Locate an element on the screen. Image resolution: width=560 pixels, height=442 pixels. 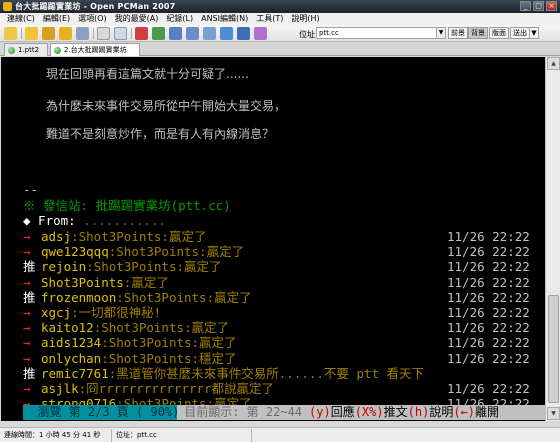
fullscreen-icon is located at coordinates (243, 33).